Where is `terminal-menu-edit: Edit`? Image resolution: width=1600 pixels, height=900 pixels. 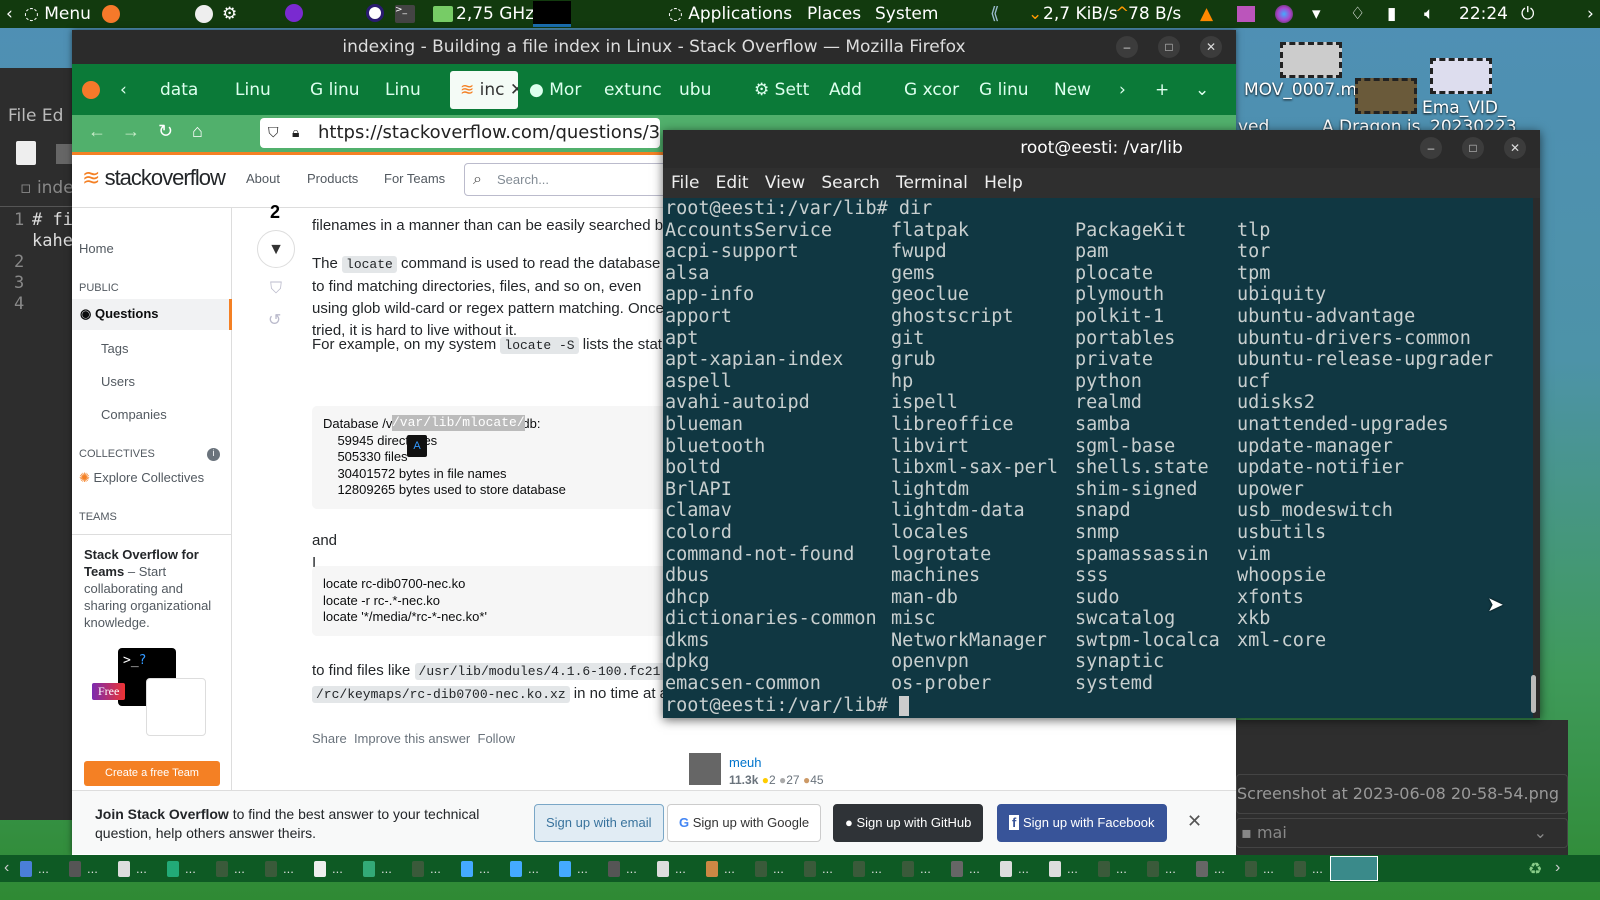
terminal-menu-edit: Edit is located at coordinates (732, 183).